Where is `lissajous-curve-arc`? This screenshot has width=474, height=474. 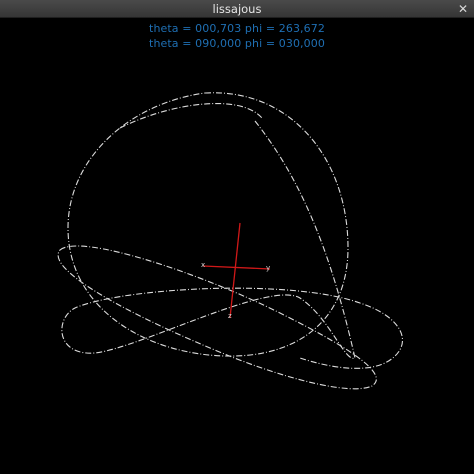 lissajous-curve-arc is located at coordinates (191, 115).